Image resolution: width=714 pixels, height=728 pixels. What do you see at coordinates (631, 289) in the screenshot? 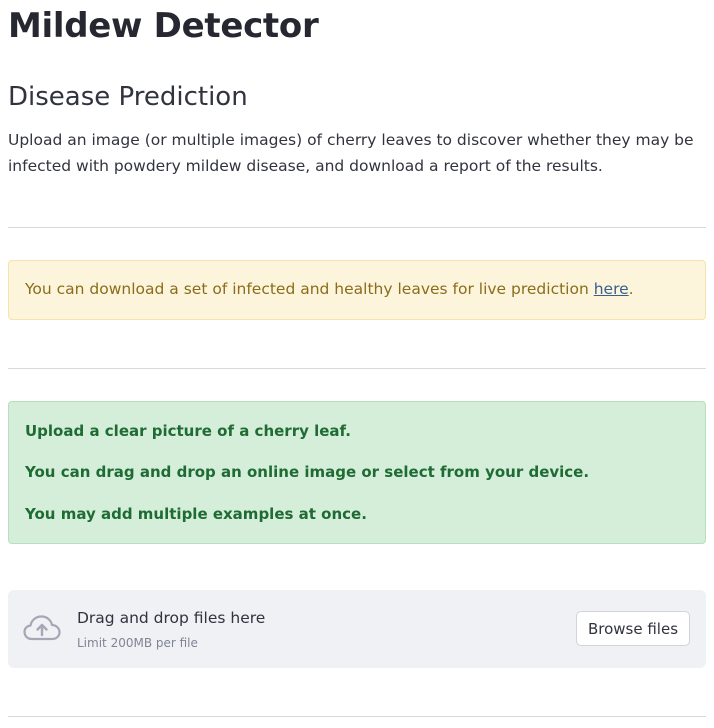
I see `info-banner-suffix: .` at bounding box center [631, 289].